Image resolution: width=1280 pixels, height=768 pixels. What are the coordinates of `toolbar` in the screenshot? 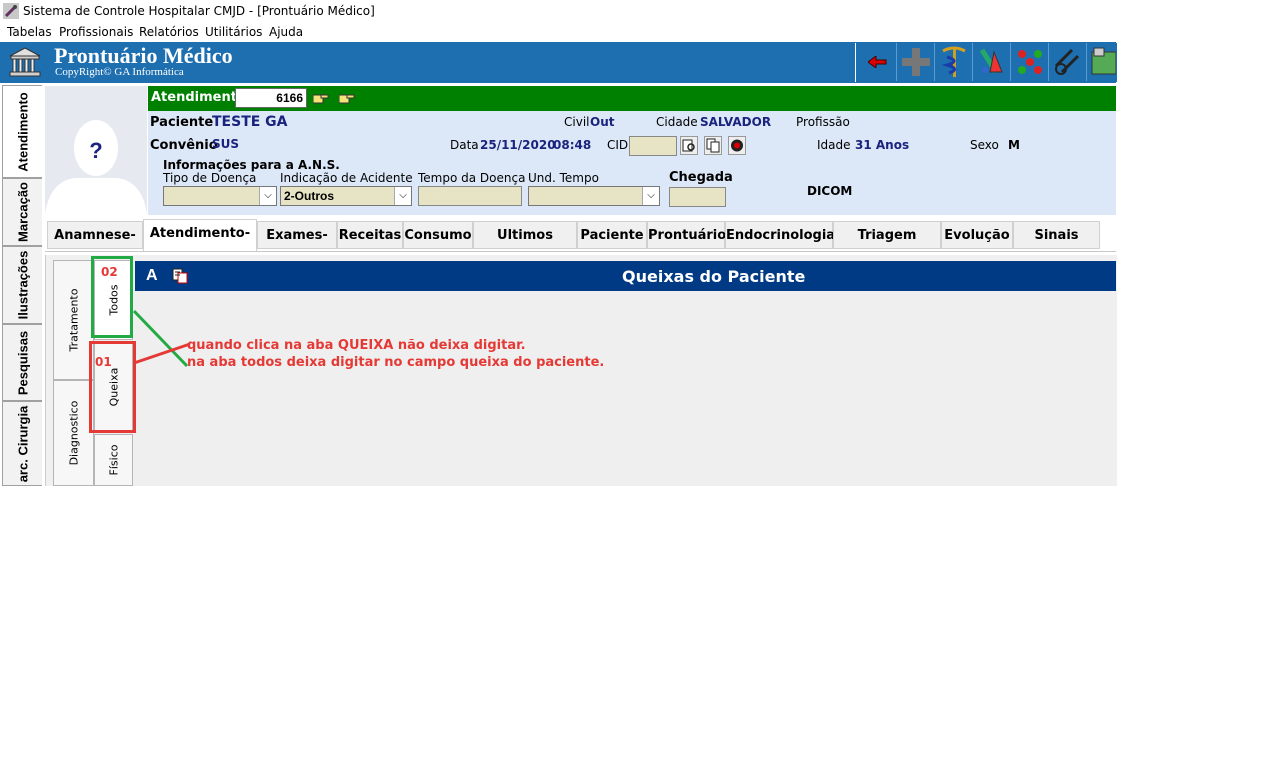 It's located at (986, 62).